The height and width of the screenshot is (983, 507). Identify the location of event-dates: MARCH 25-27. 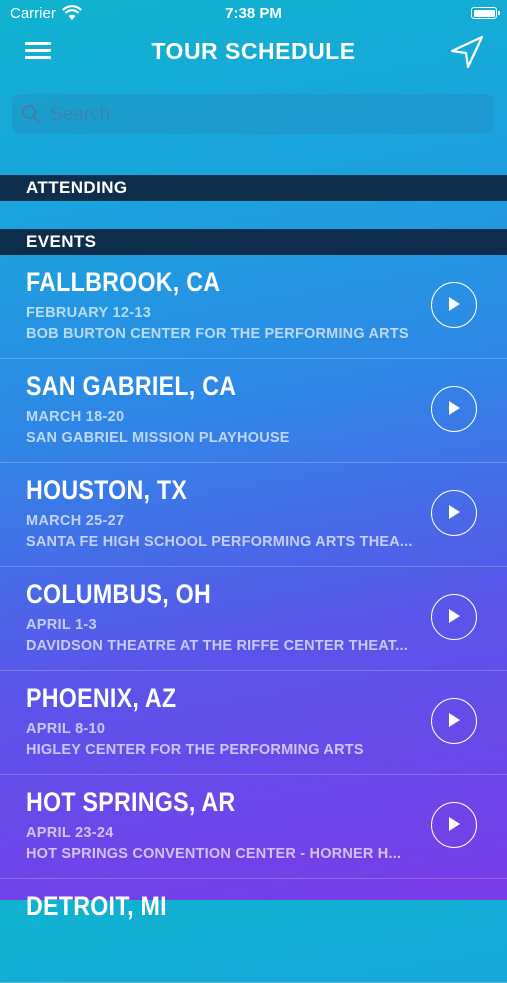
(75, 521).